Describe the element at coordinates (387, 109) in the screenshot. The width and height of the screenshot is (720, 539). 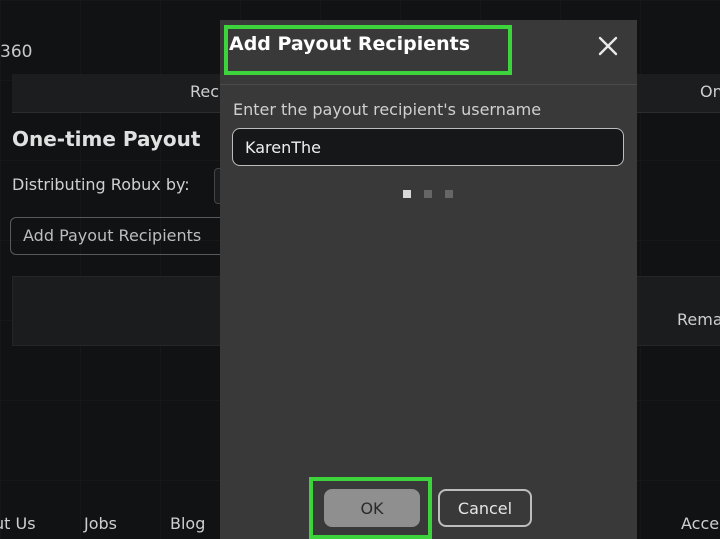
I see `username-prompt: Enter the payout recipient's username` at that location.